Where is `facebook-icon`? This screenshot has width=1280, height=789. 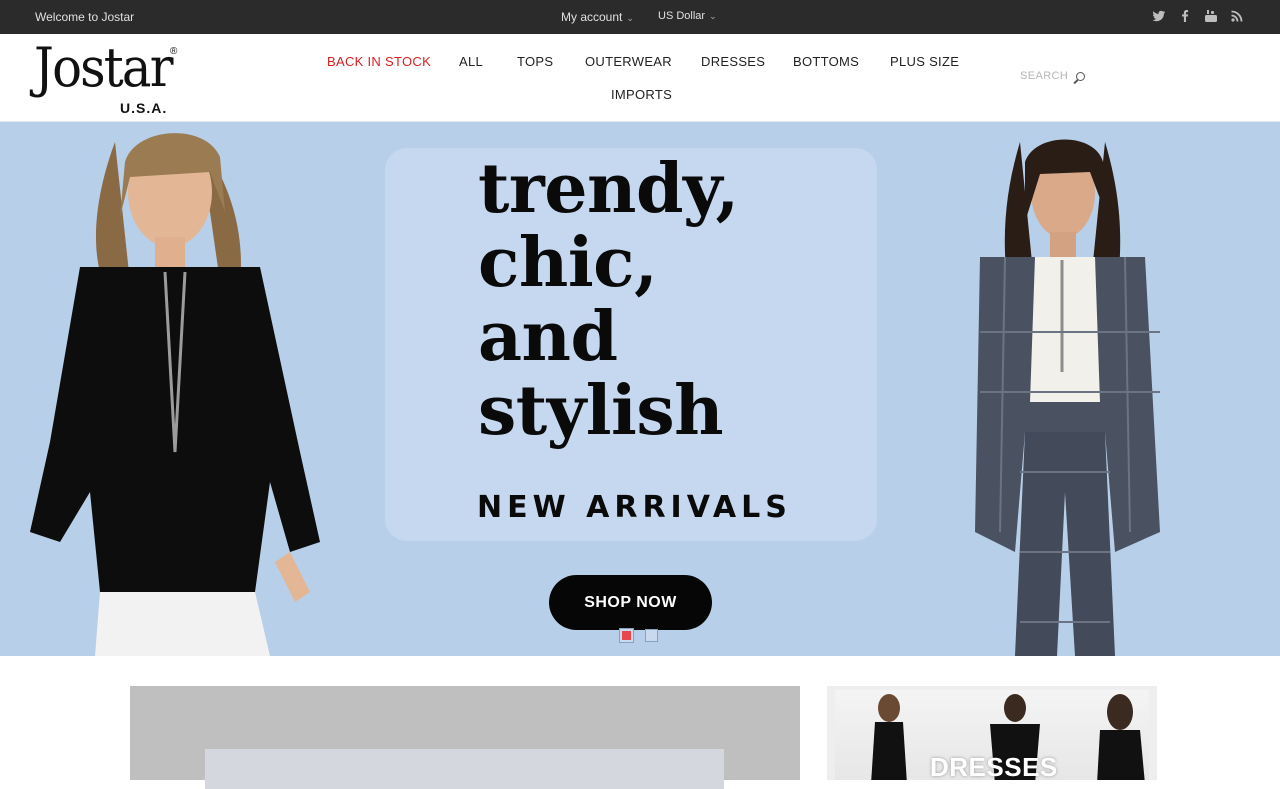
facebook-icon is located at coordinates (1185, 16).